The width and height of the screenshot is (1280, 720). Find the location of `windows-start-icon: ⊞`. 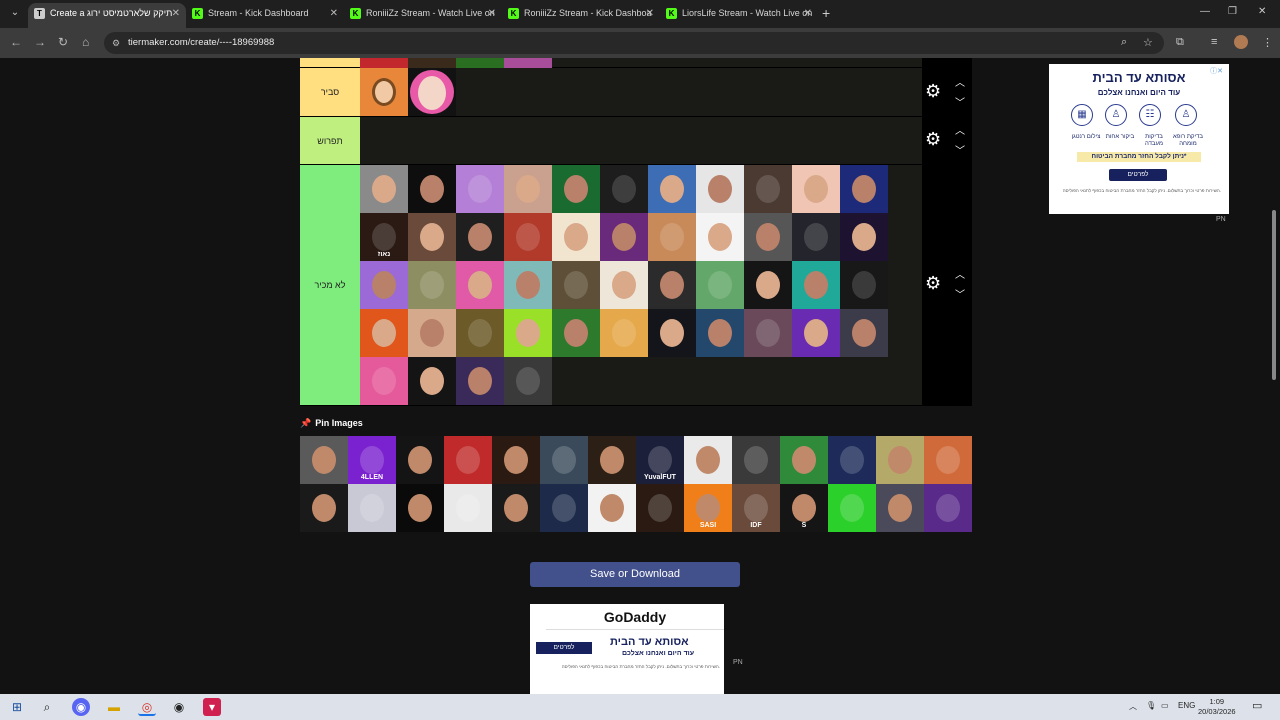

windows-start-icon: ⊞ is located at coordinates (17, 707).